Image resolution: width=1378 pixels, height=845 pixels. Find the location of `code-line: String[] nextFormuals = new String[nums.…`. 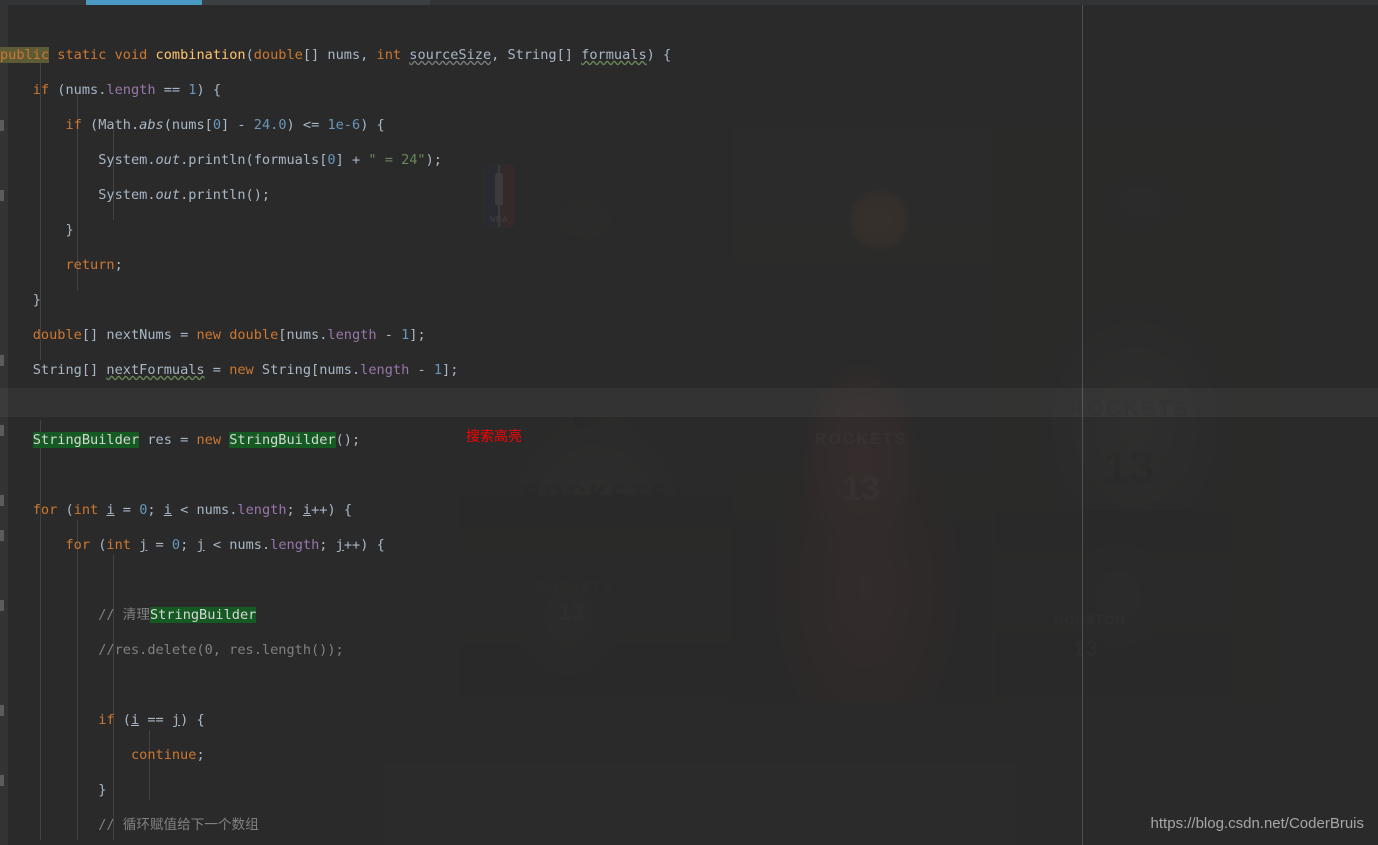

code-line: String[] nextFormuals = new String[nums.… is located at coordinates (229, 370).